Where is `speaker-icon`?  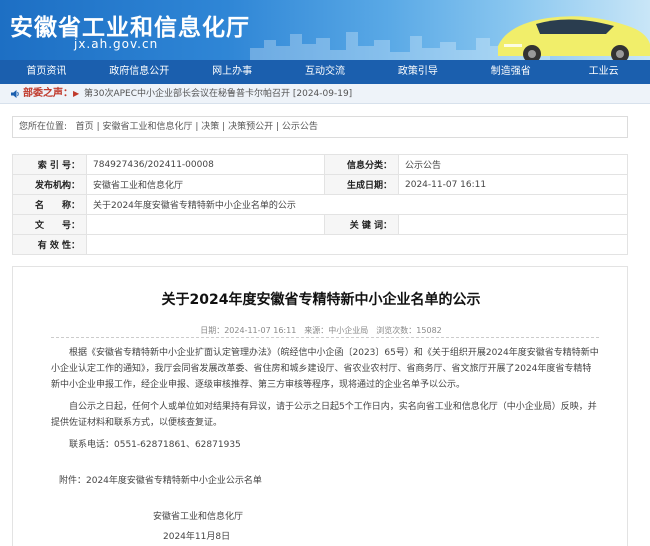
speaker-icon is located at coordinates (15, 94).